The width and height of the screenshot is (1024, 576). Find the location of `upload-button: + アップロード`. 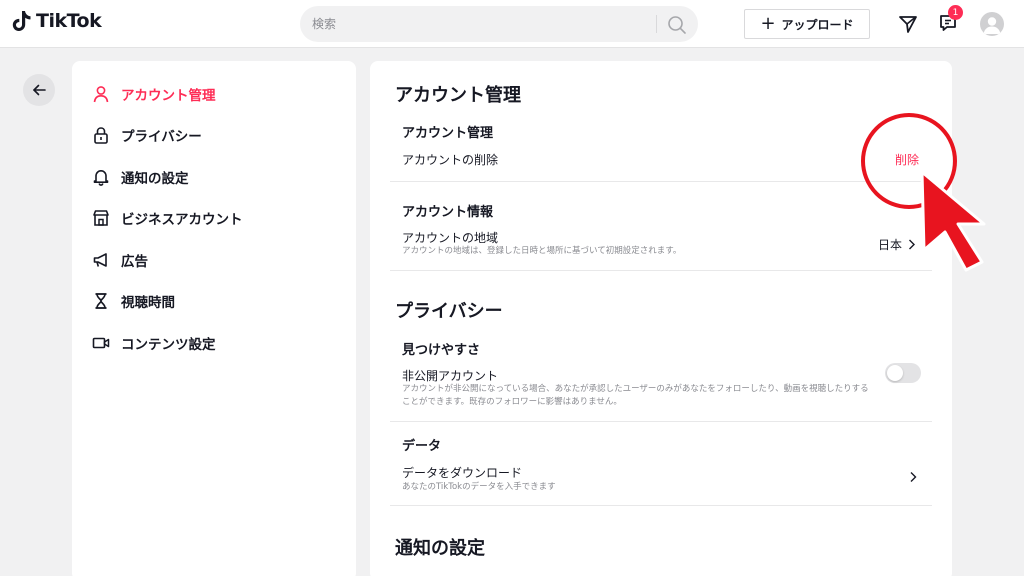

upload-button: + アップロード is located at coordinates (807, 24).